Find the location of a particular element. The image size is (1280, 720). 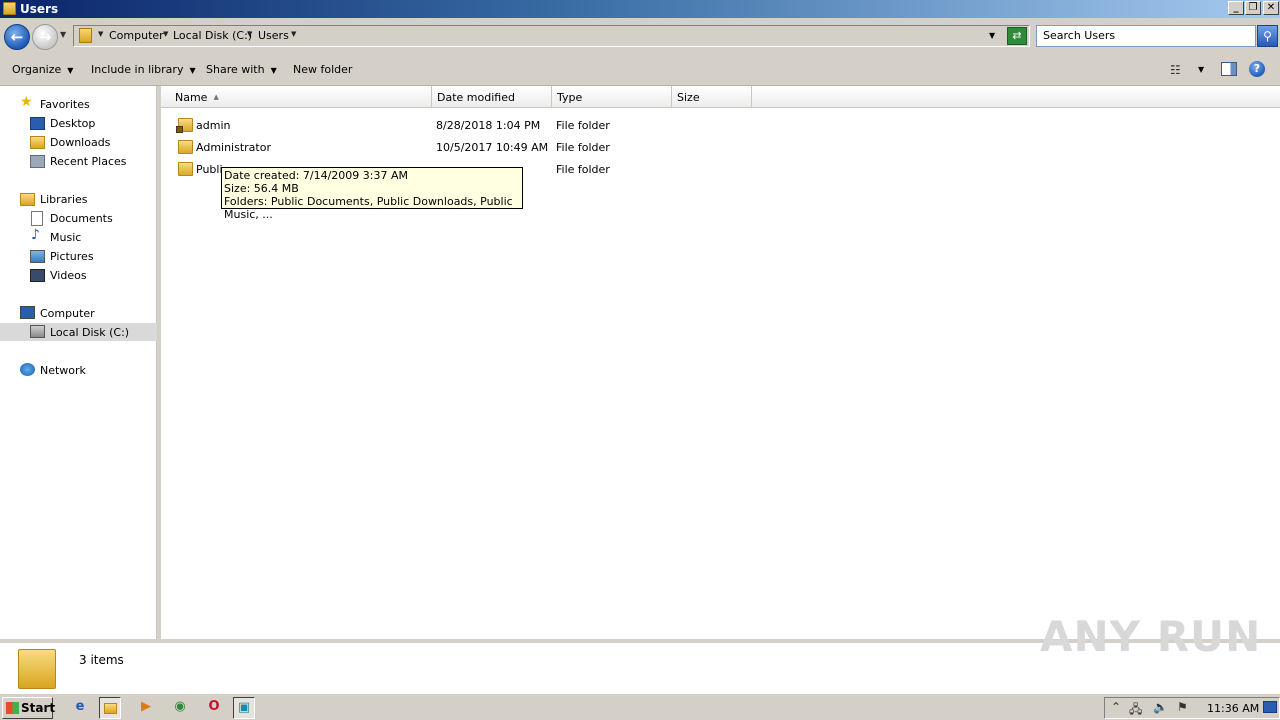

restore-button: ❐ is located at coordinates (1253, 8).